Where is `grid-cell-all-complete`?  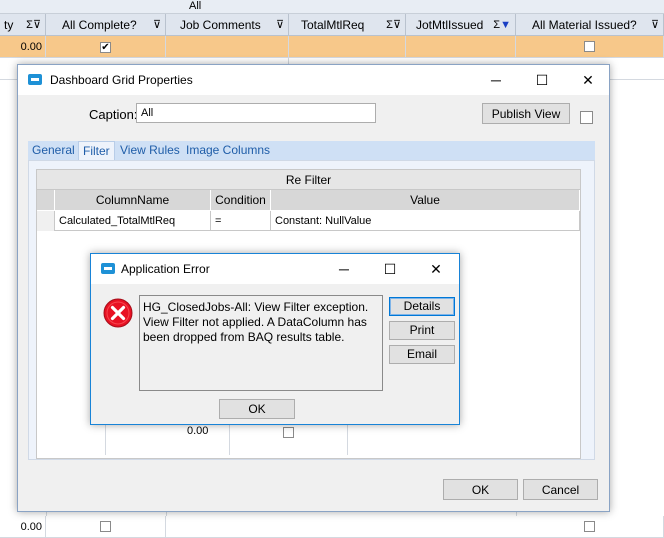 grid-cell-all-complete is located at coordinates (106, 47).